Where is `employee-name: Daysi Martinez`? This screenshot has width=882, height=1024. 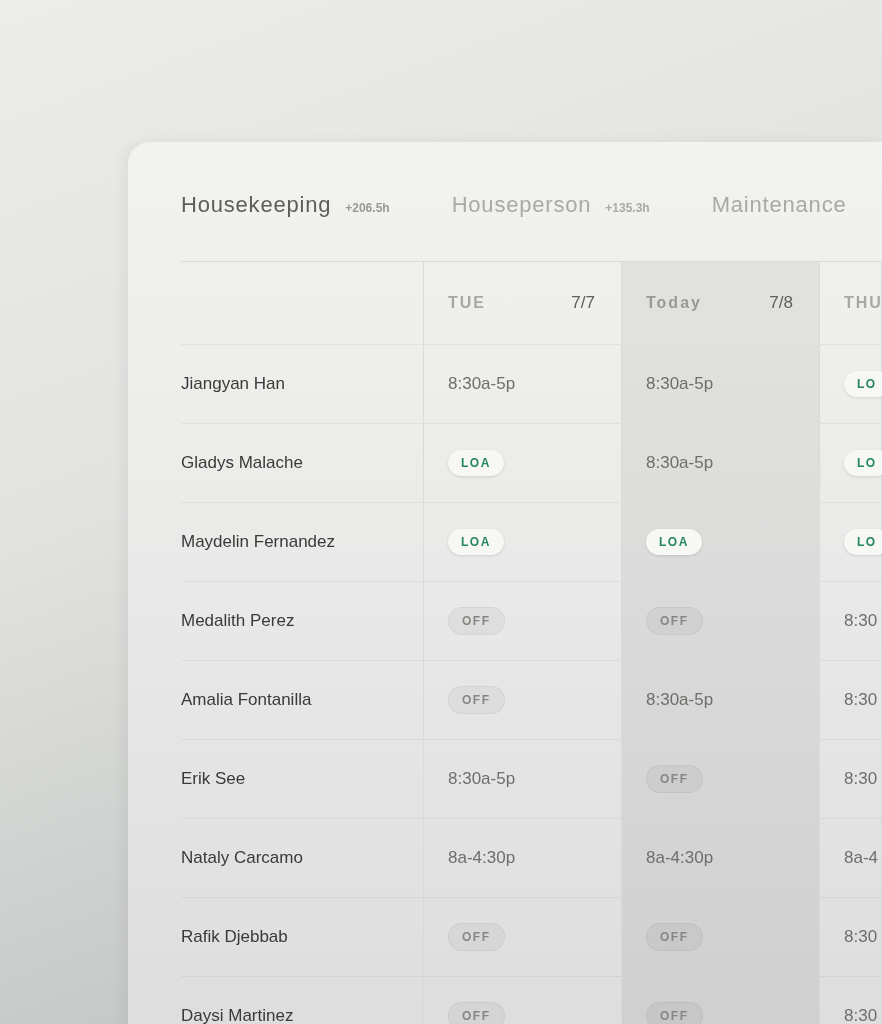 employee-name: Daysi Martinez is located at coordinates (237, 1015).